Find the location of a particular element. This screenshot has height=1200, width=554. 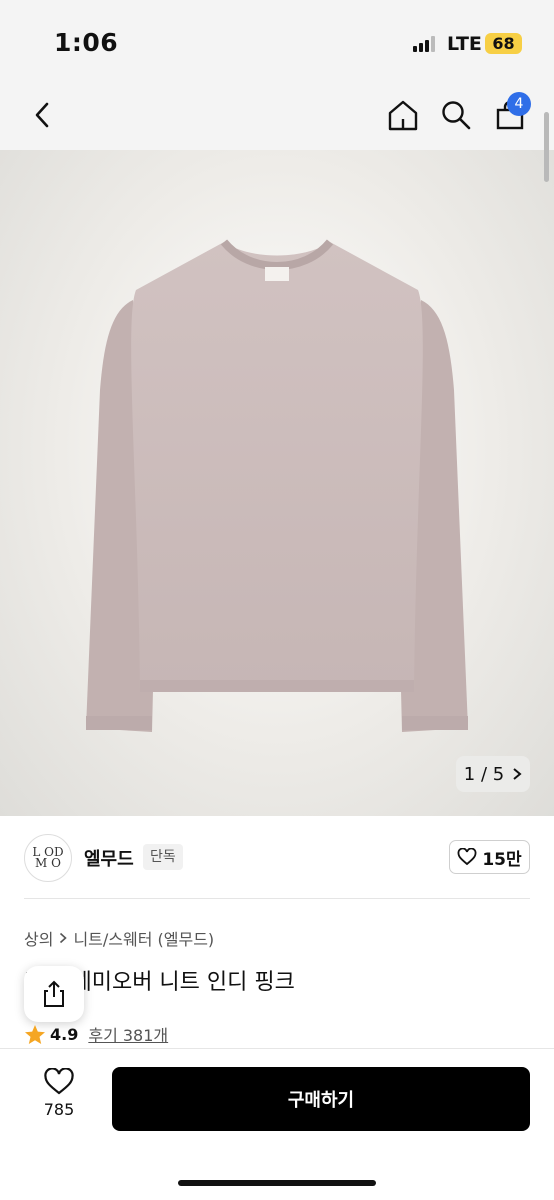

divider is located at coordinates (277, 898).